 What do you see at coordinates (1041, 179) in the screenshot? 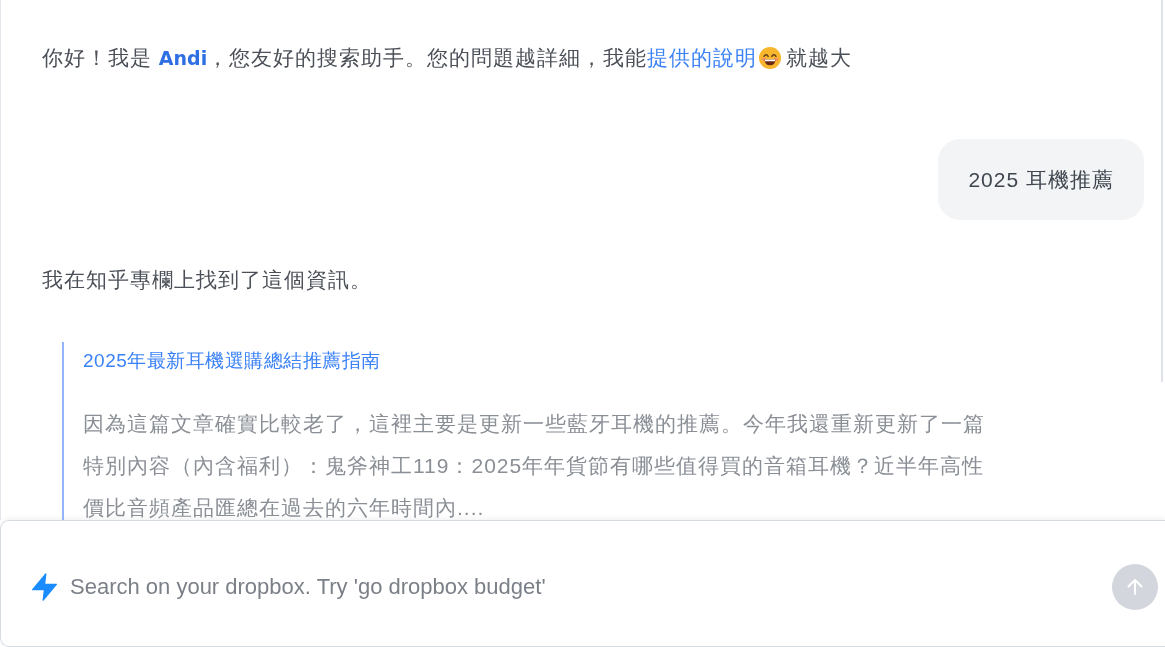
I see `user-message-bubble: 2025 耳機推薦` at bounding box center [1041, 179].